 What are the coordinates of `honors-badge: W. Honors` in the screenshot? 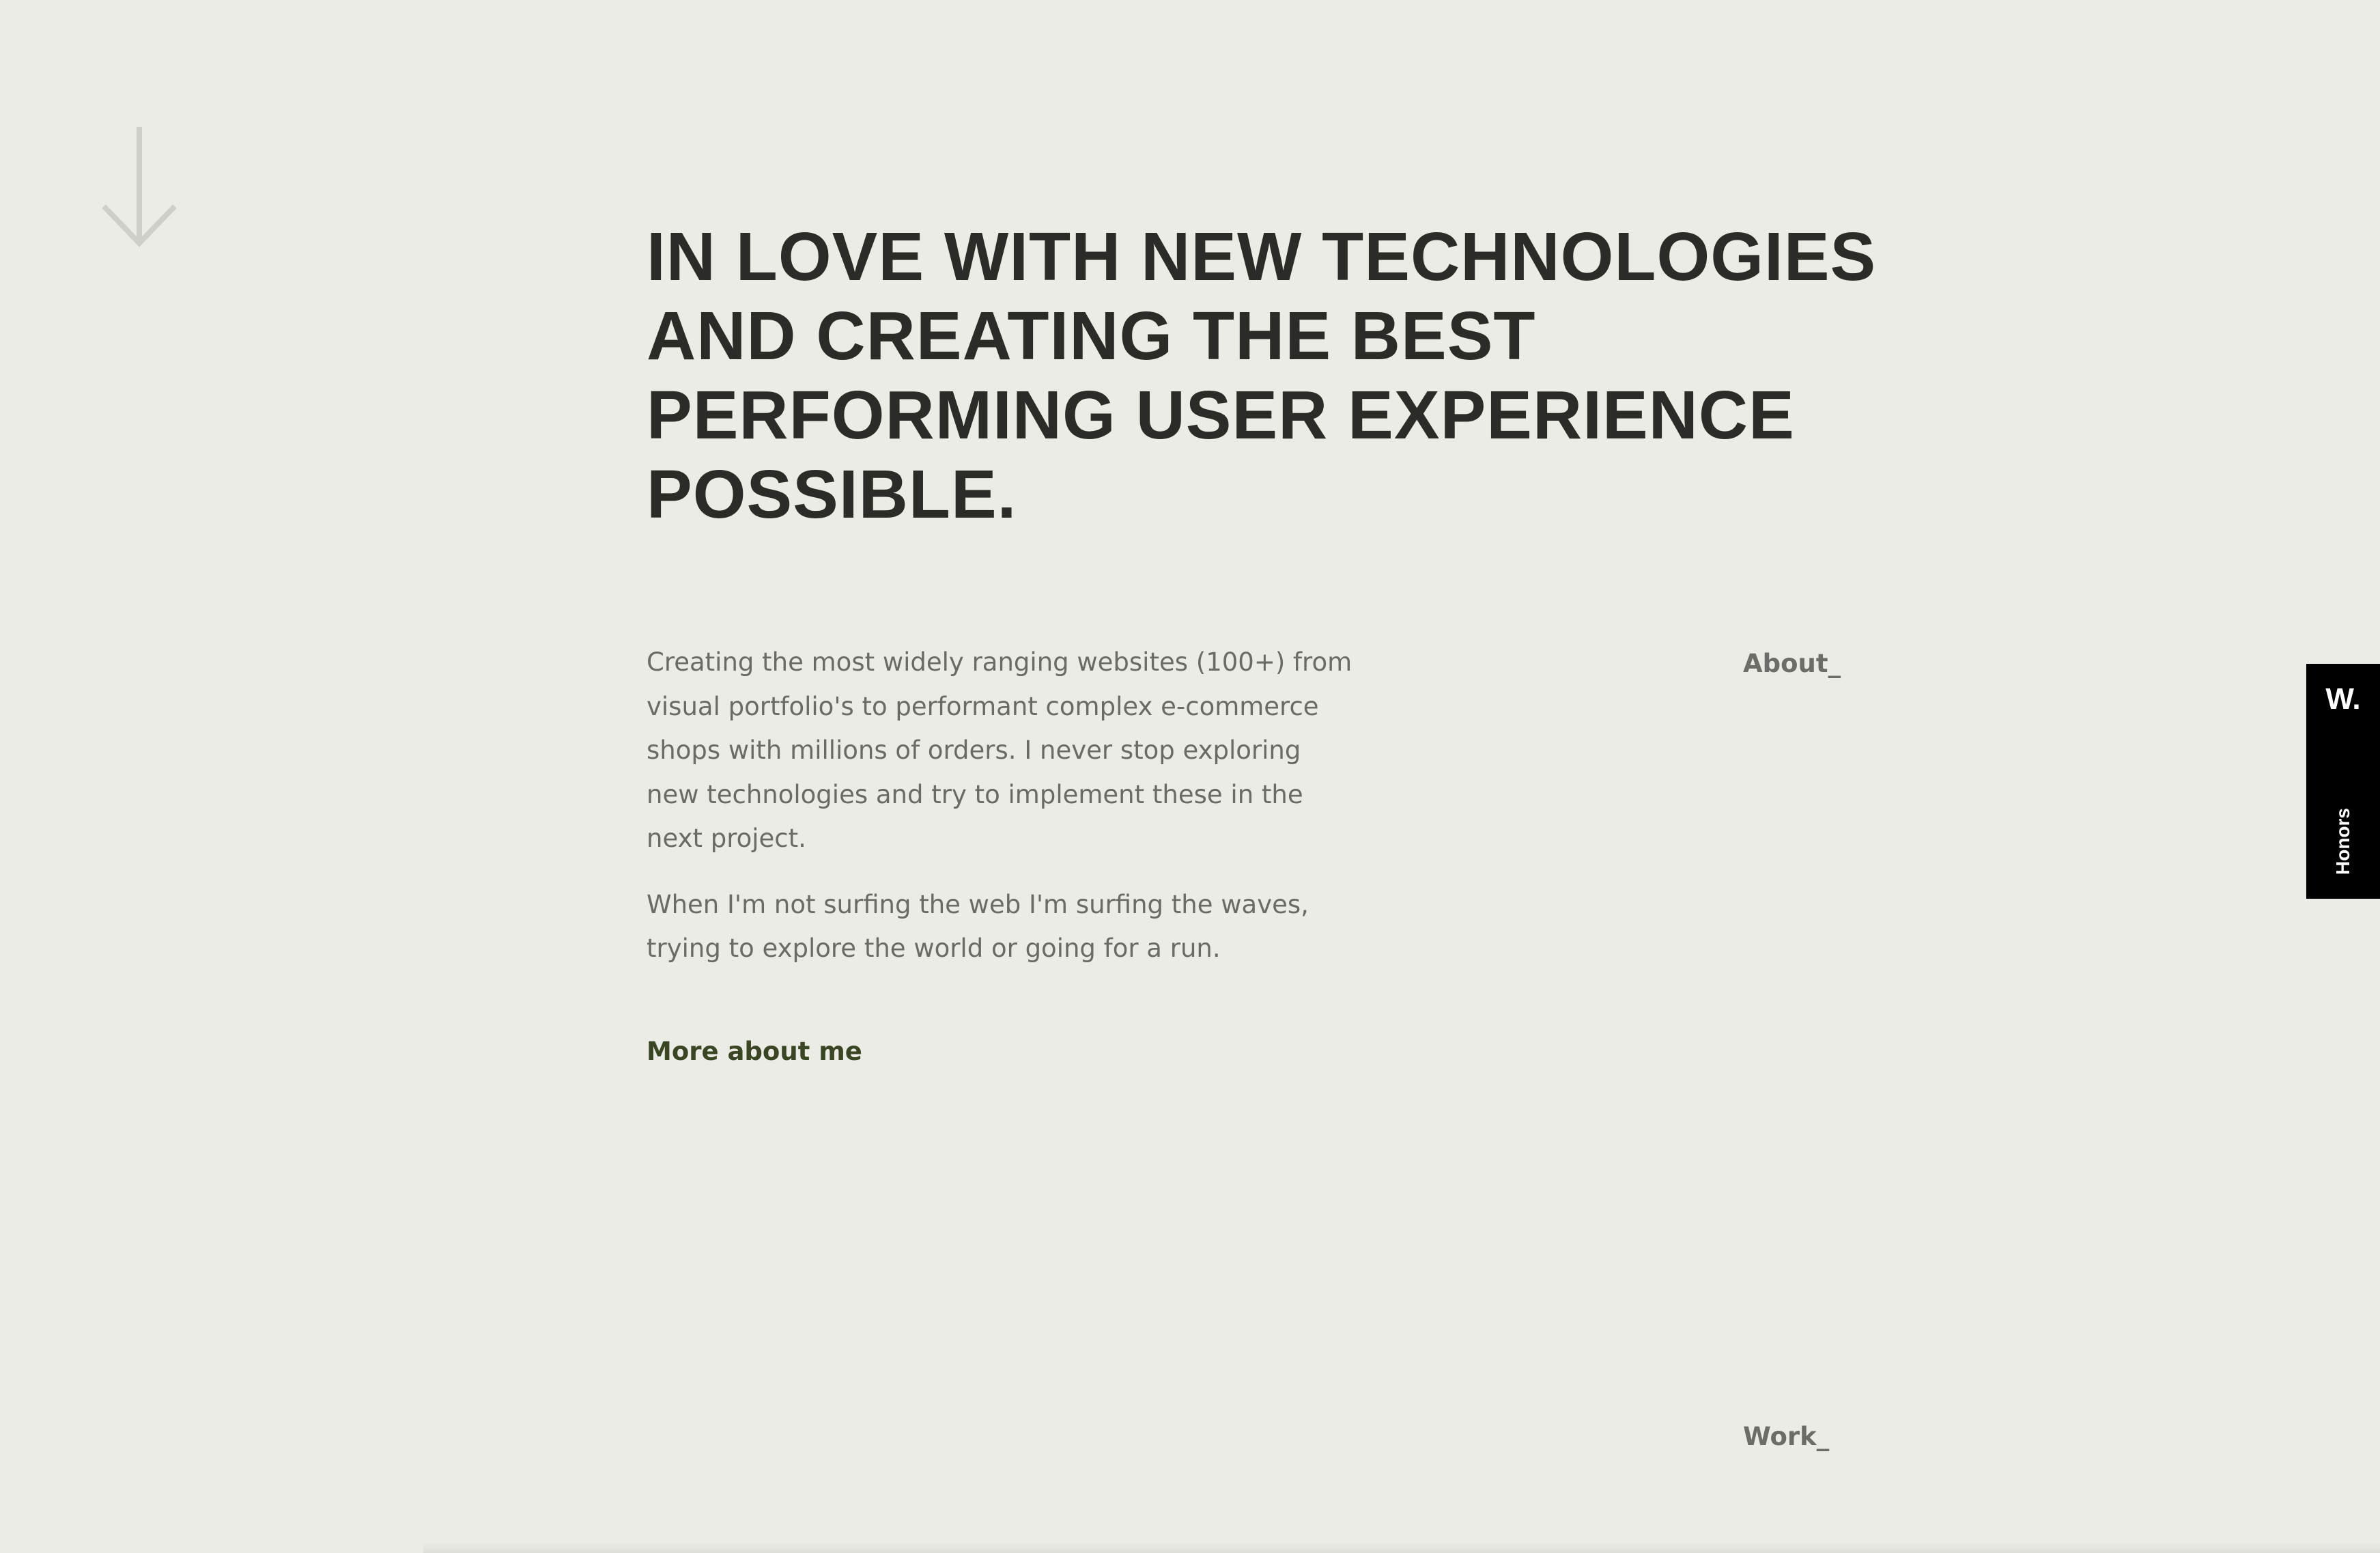 It's located at (2343, 781).